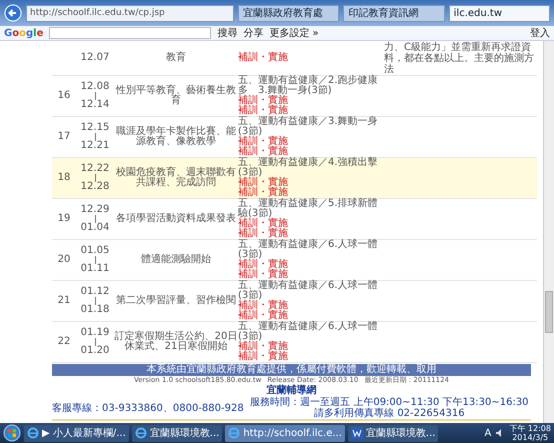 The width and height of the screenshot is (554, 443). Describe the element at coordinates (289, 13) in the screenshot. I see `browser-tab: 宜蘭縣政府教育處` at that location.